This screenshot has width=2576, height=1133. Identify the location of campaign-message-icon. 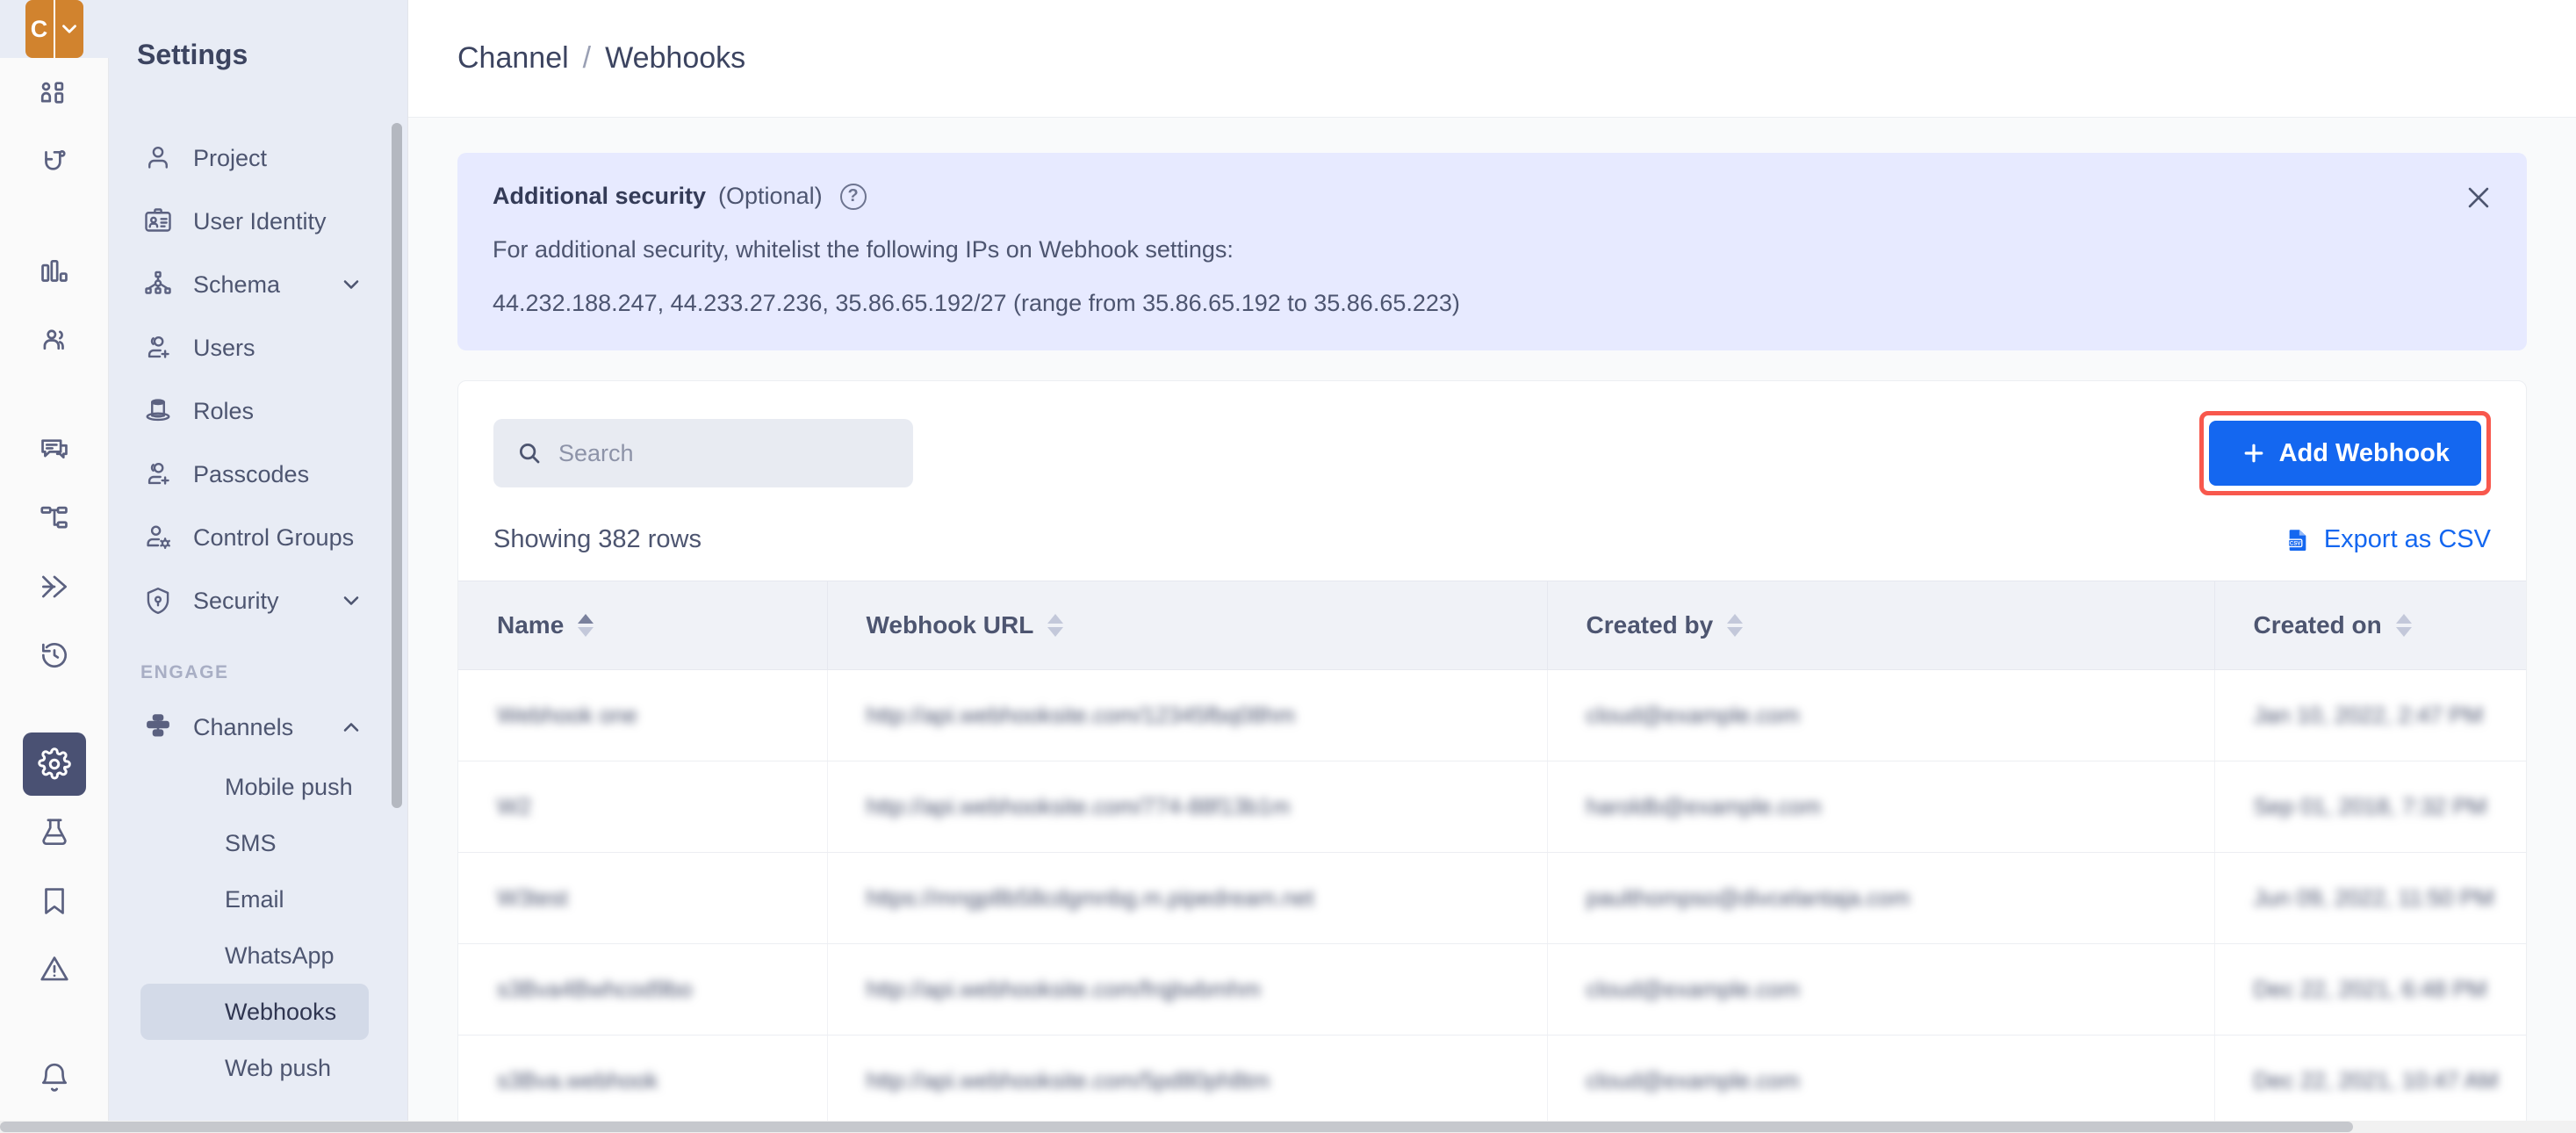
(54, 449).